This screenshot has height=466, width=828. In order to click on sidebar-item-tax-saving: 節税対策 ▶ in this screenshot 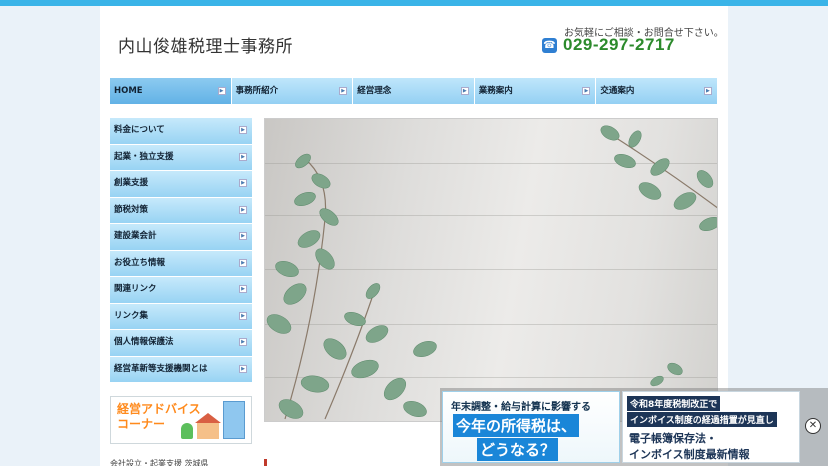, I will do `click(181, 210)`.